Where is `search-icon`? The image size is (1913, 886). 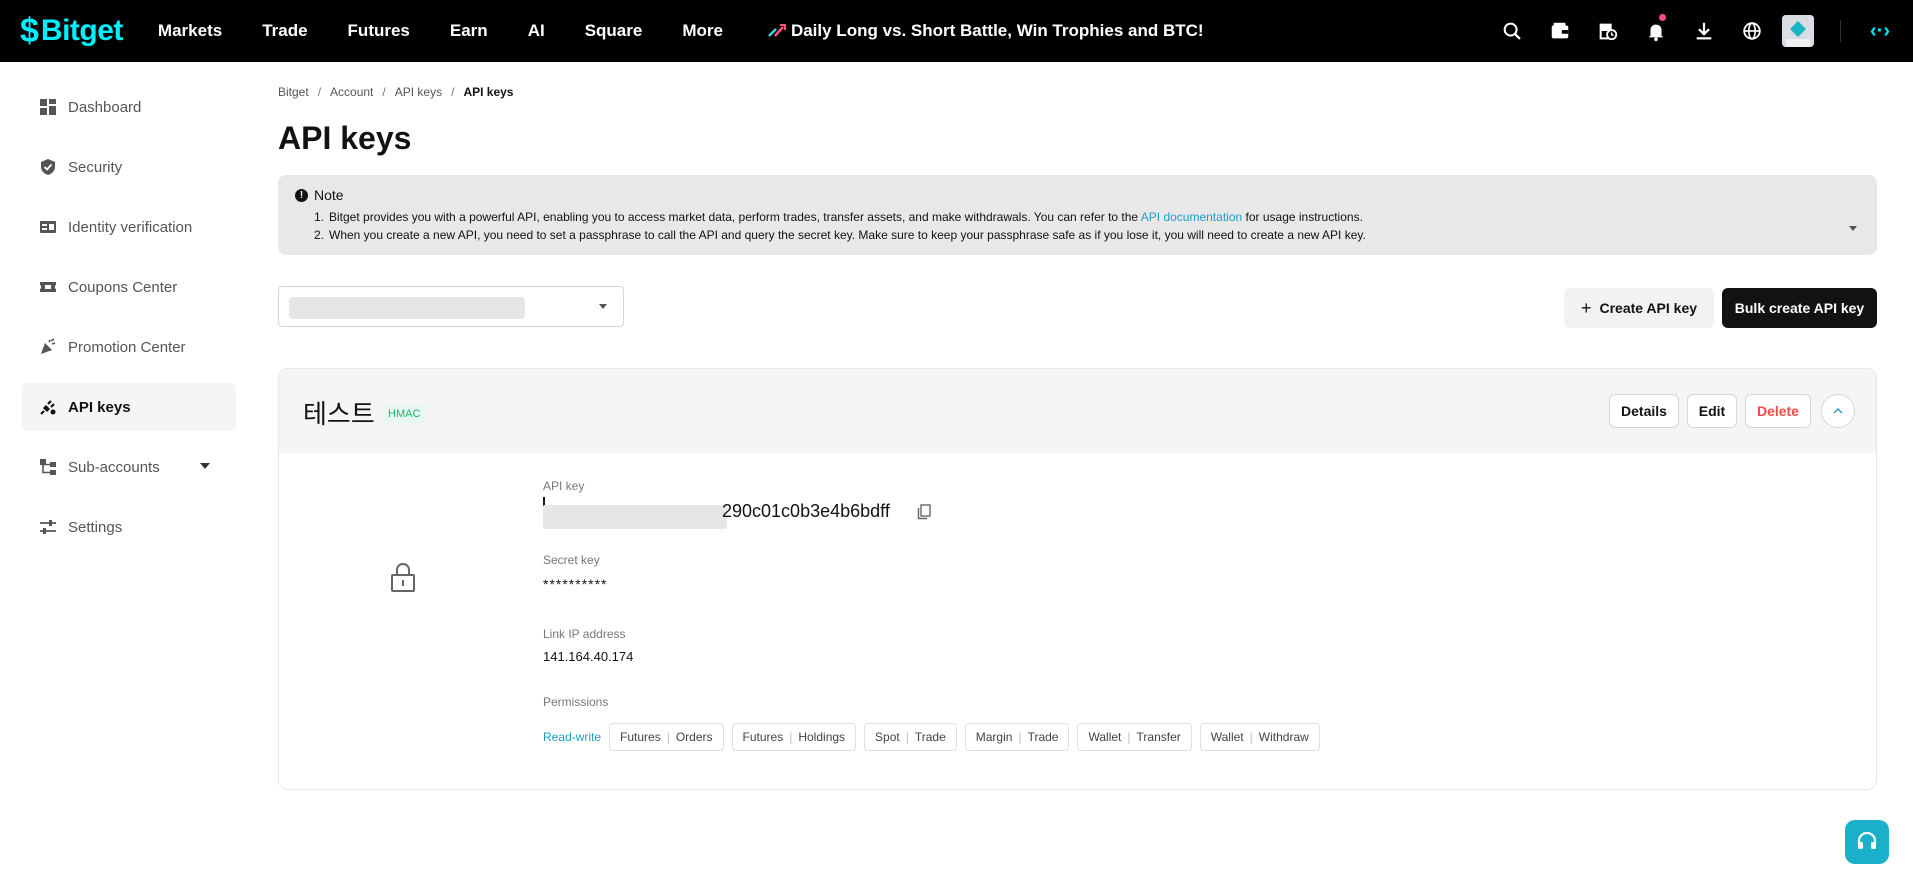
search-icon is located at coordinates (1512, 31).